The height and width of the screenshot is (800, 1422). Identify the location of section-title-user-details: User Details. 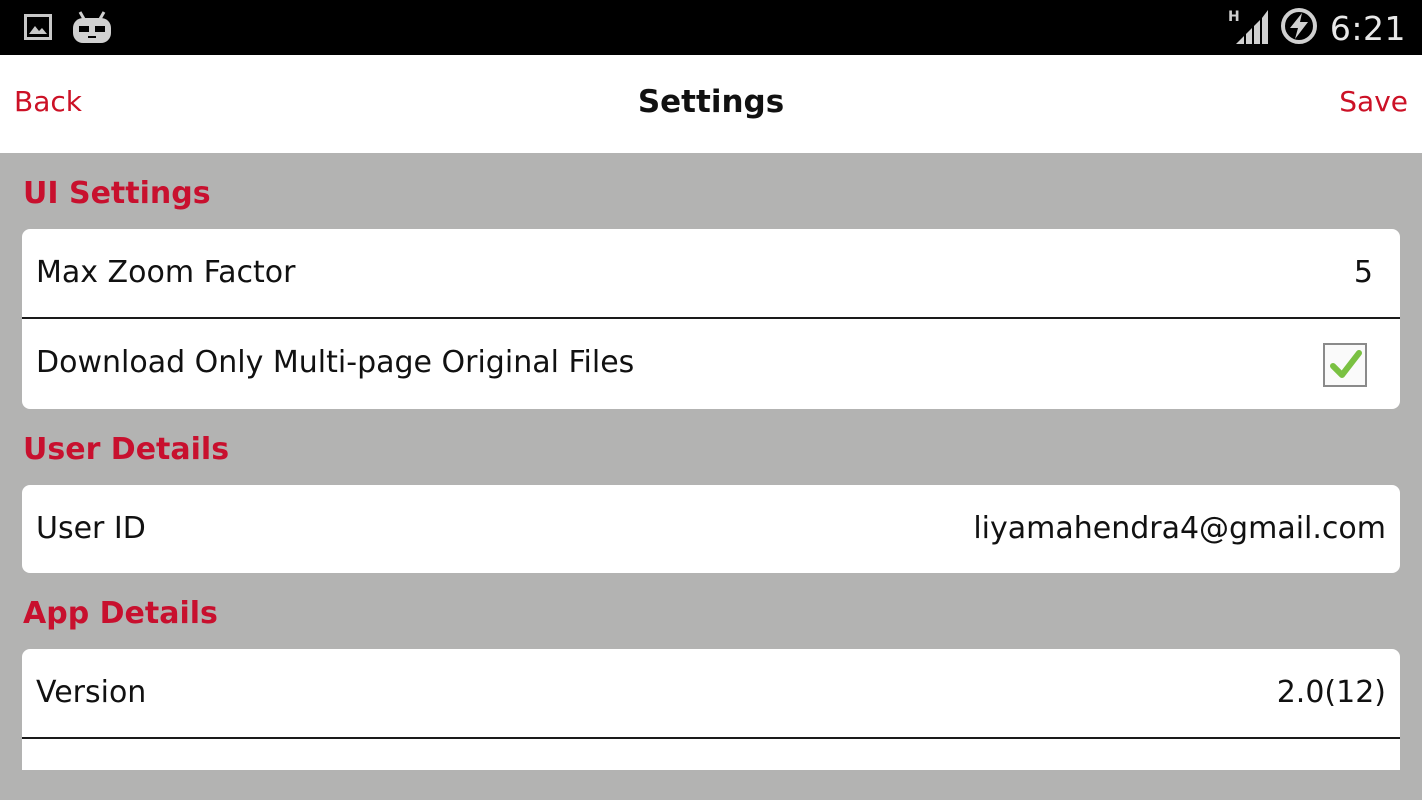
(126, 449).